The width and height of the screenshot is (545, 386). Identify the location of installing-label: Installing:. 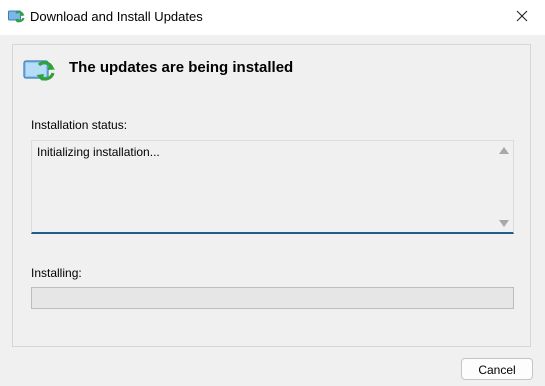
(56, 273).